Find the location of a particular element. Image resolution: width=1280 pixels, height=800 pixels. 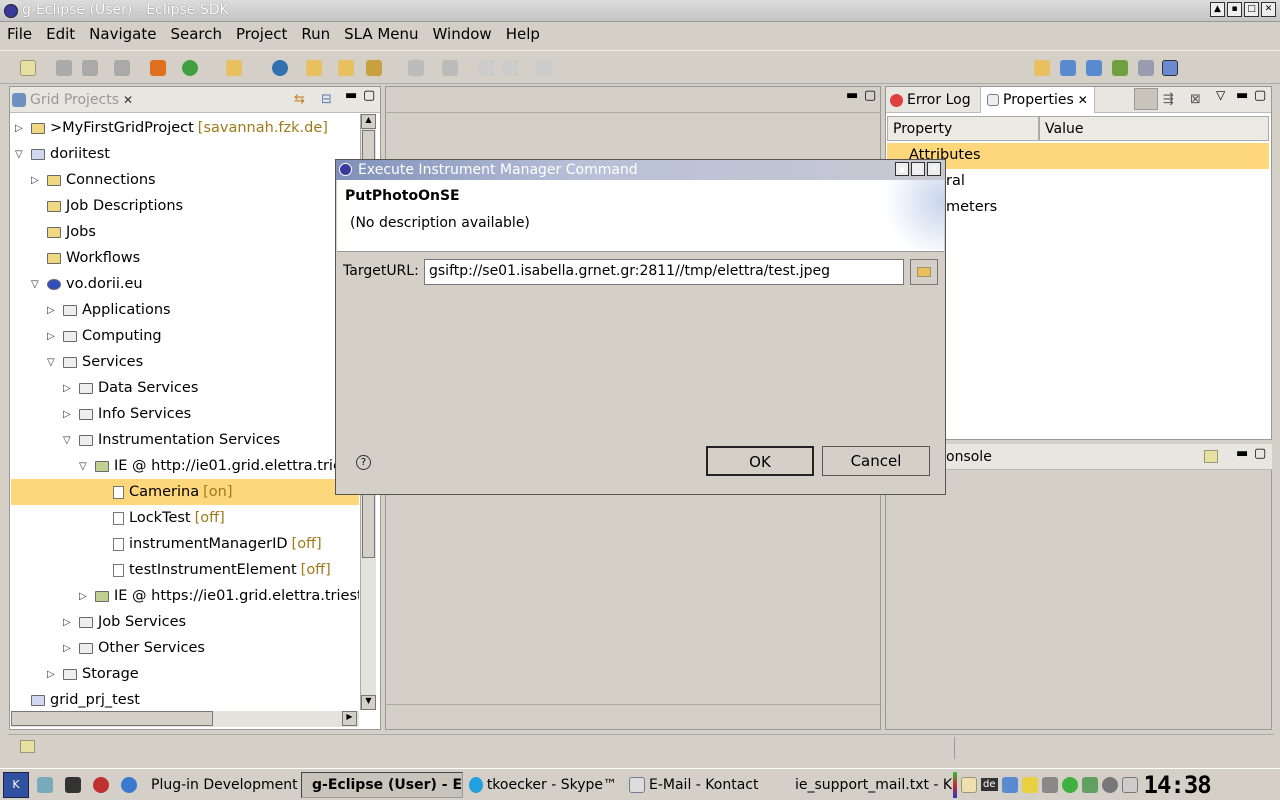

update-icon is located at coordinates (1069, 784).